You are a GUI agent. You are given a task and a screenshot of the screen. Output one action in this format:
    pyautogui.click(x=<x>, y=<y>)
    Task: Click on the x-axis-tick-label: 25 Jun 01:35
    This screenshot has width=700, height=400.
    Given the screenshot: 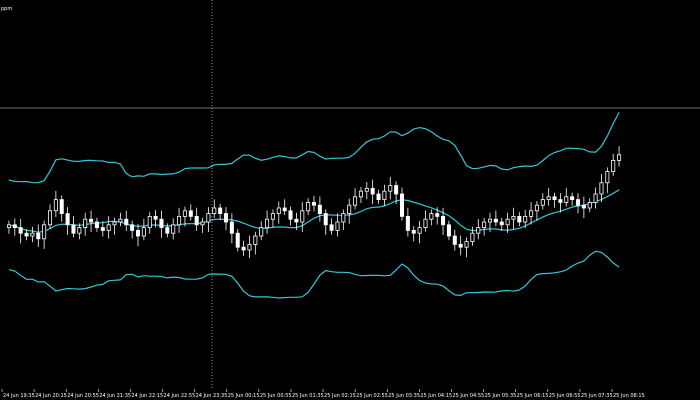 What is the action you would take?
    pyautogui.click(x=308, y=396)
    